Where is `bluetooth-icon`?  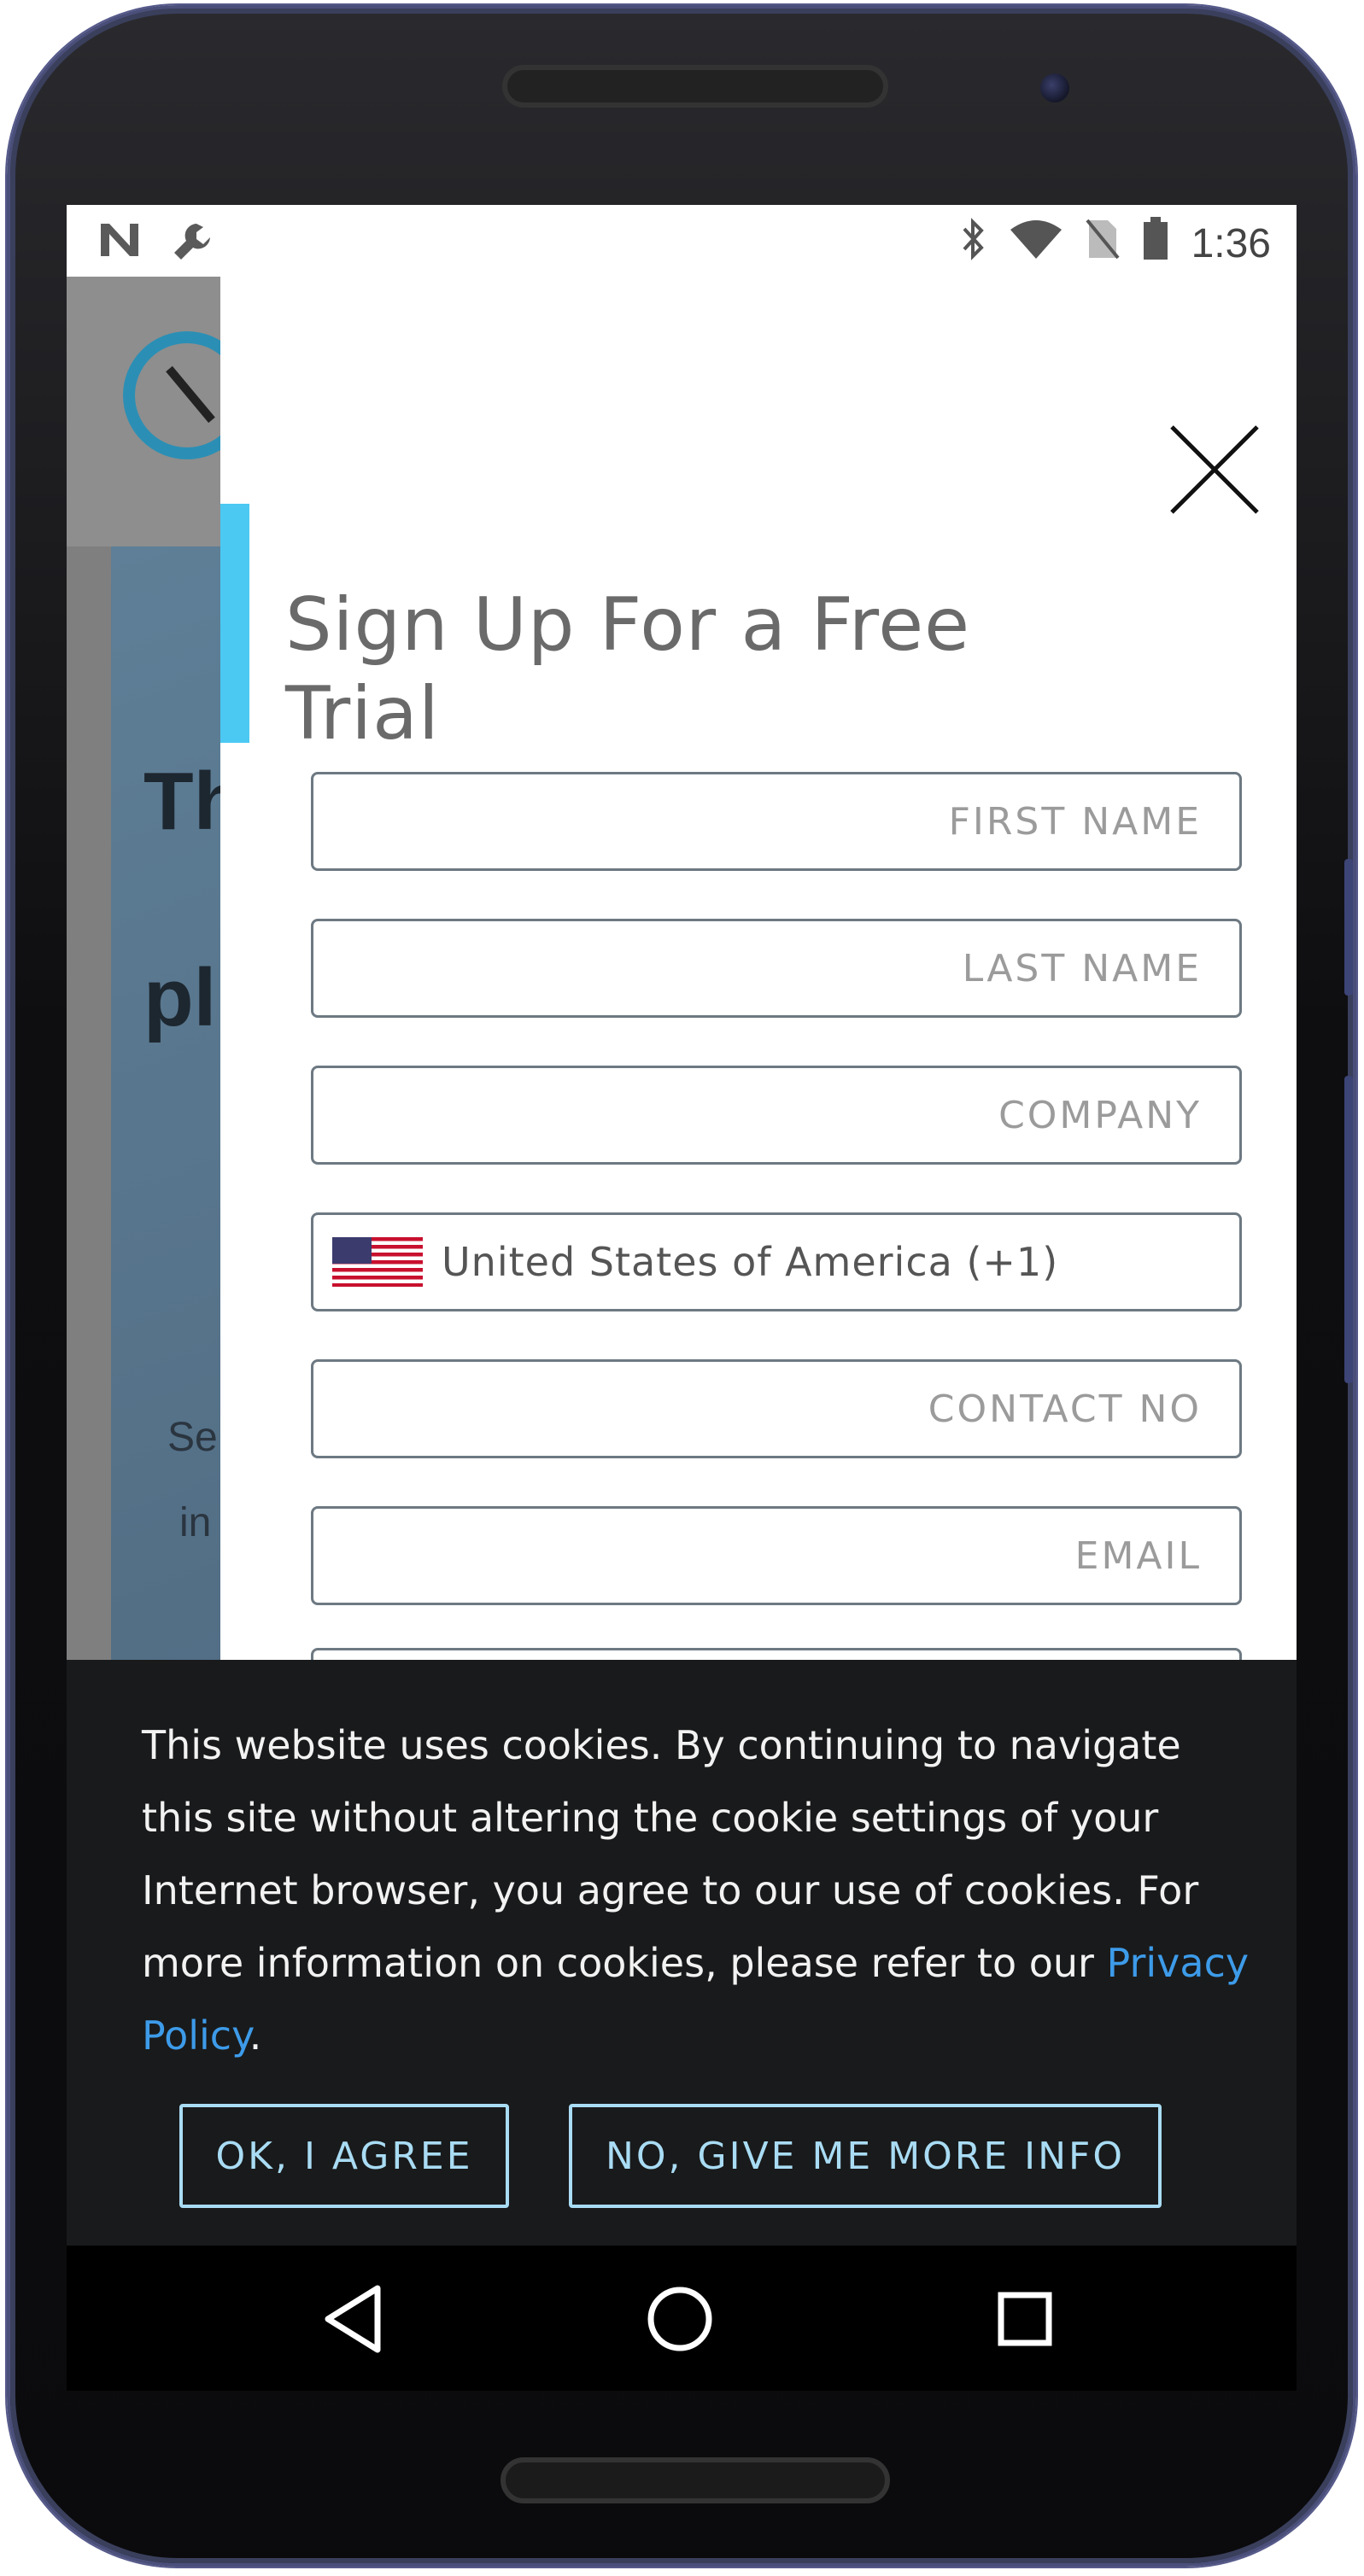 bluetooth-icon is located at coordinates (974, 244).